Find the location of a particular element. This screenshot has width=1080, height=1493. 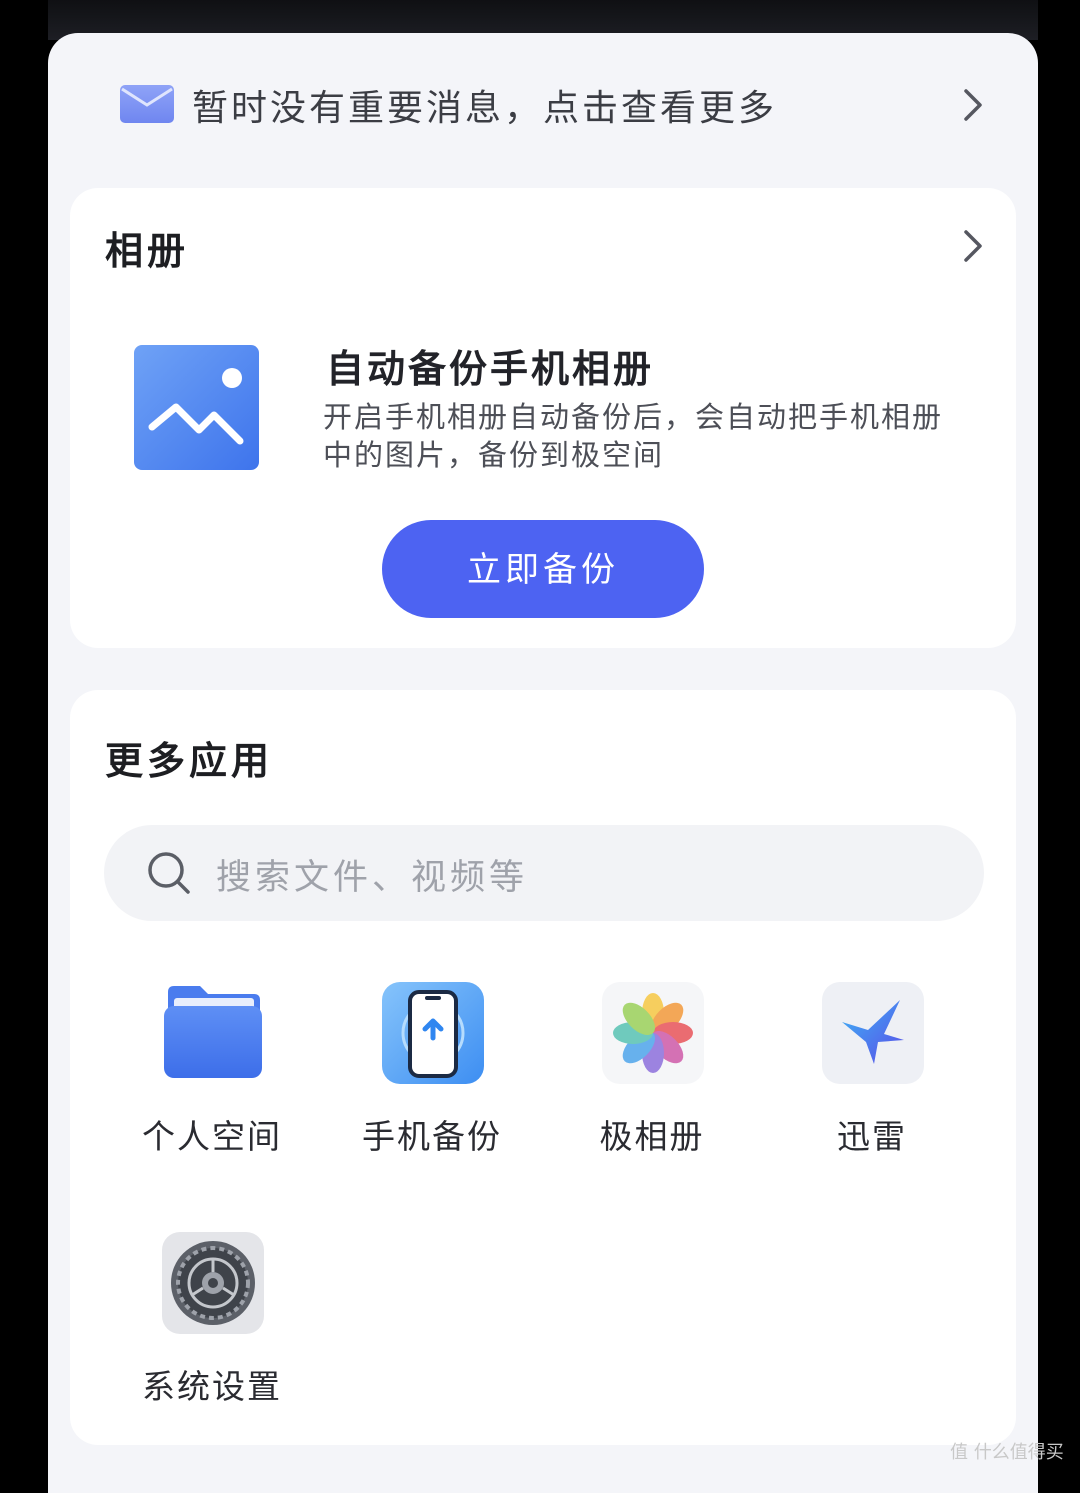

mail-icon is located at coordinates (147, 104).